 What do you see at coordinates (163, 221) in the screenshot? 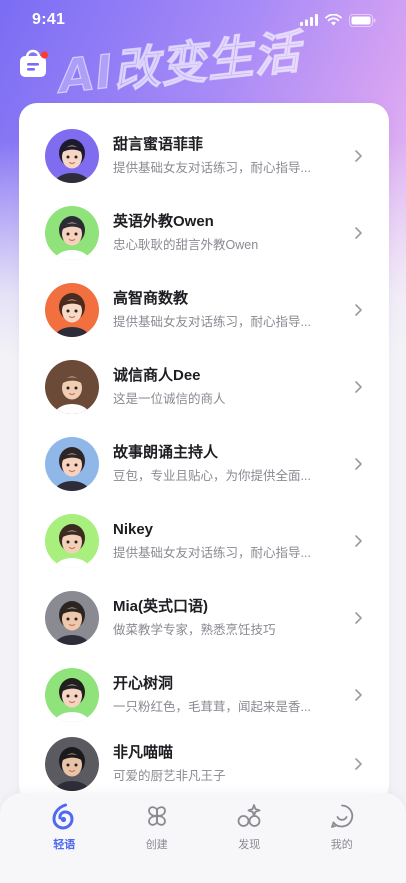
I see `assistant-name: 英语外教Owen` at bounding box center [163, 221].